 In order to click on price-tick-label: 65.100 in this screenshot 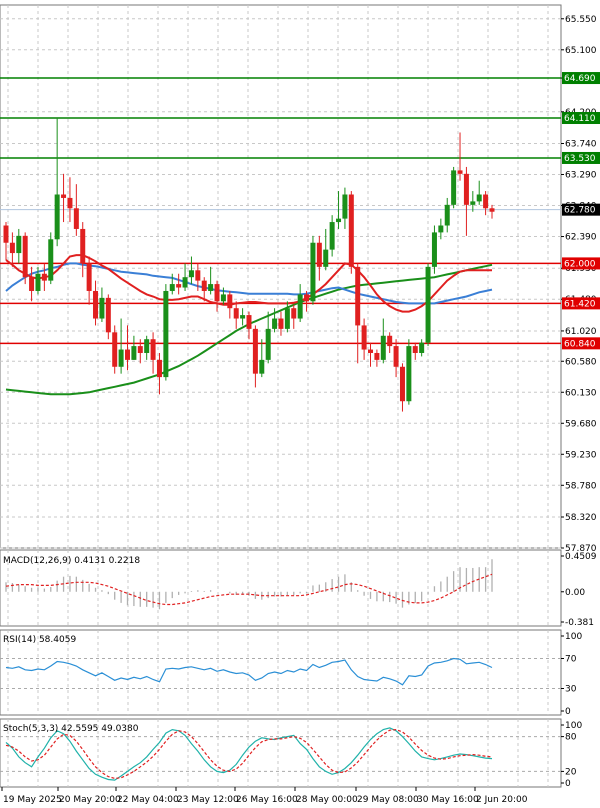, I will do `click(581, 51)`.